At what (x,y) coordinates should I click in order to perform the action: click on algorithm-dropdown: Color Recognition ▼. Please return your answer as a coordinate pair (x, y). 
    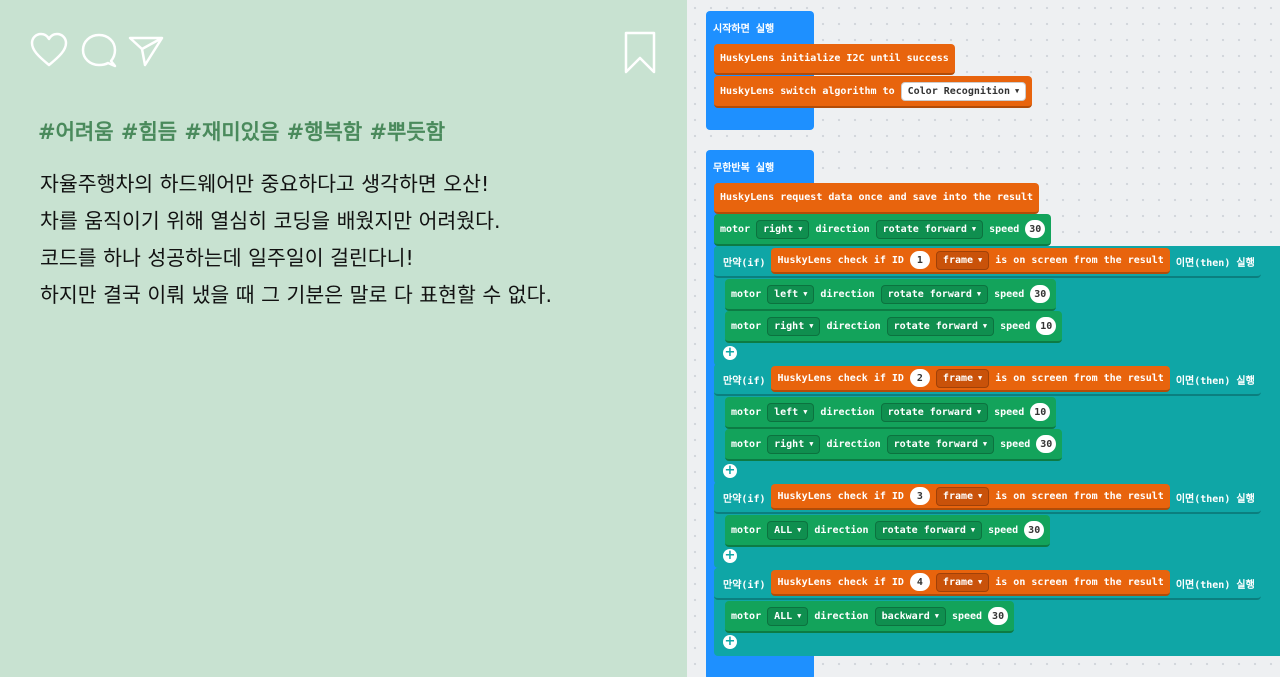
    Looking at the image, I should click on (963, 91).